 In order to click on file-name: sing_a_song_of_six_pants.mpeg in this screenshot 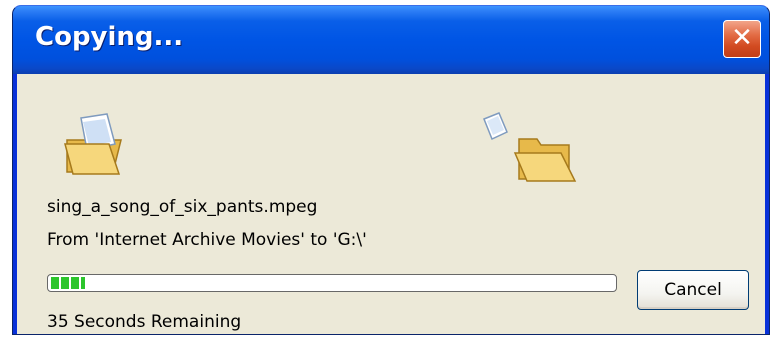, I will do `click(182, 207)`.